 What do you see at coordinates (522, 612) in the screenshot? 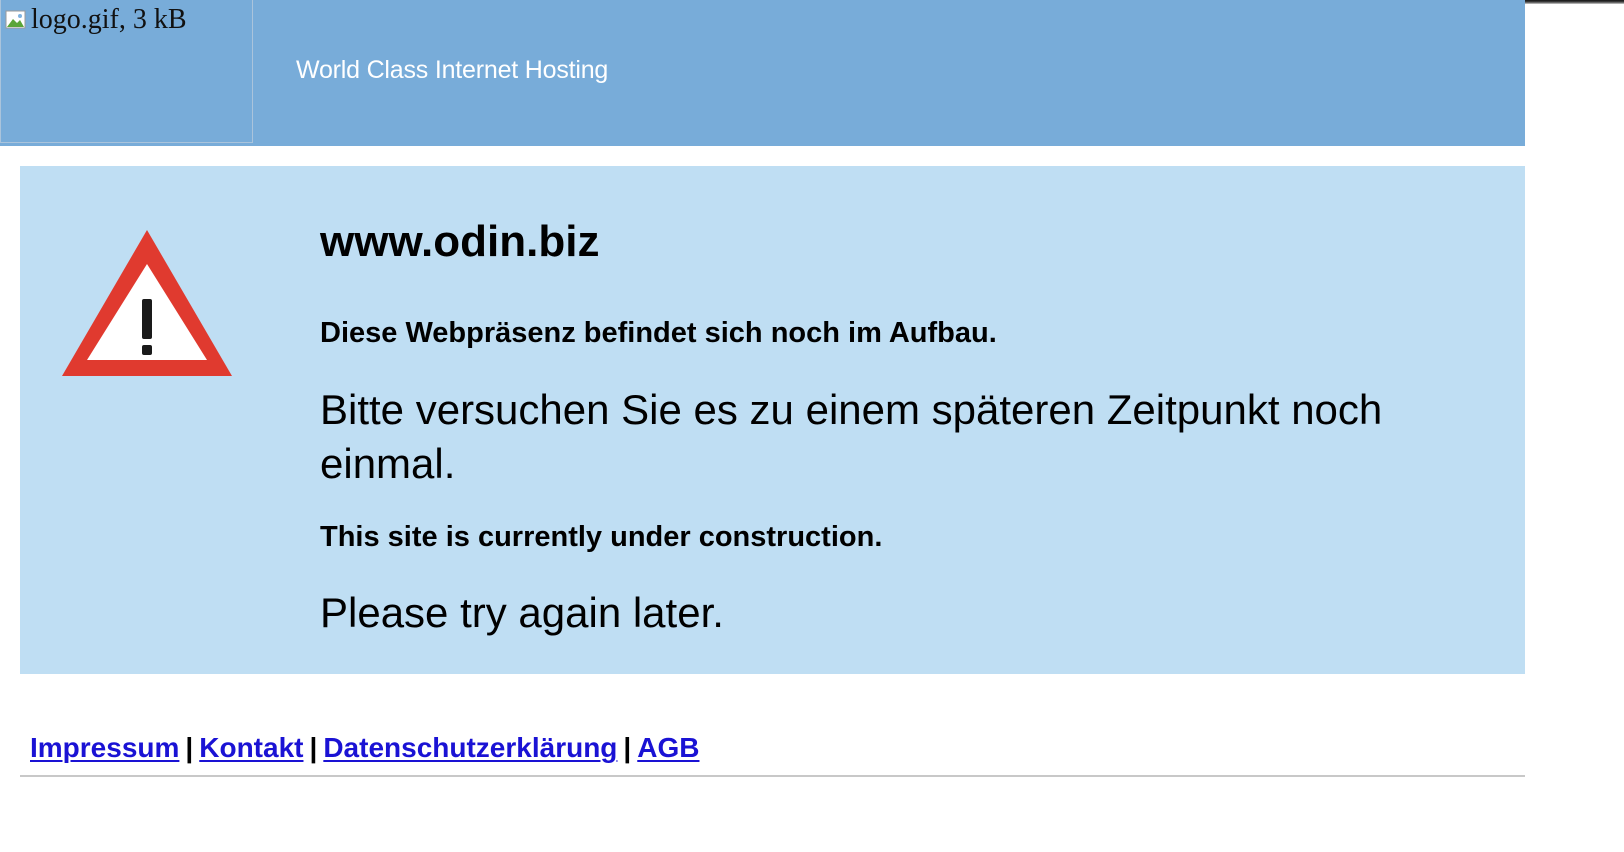
I see `english-retry-text: Please try again later.` at bounding box center [522, 612].